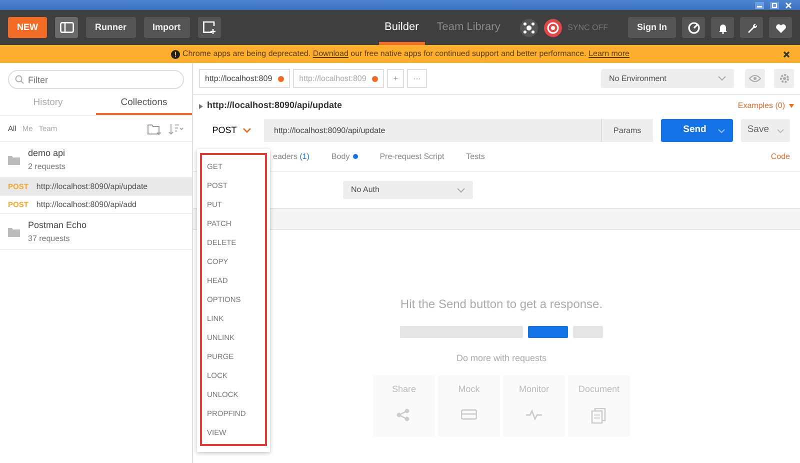 The height and width of the screenshot is (463, 800). Describe the element at coordinates (47, 153) in the screenshot. I see `collection-name: demo api` at that location.